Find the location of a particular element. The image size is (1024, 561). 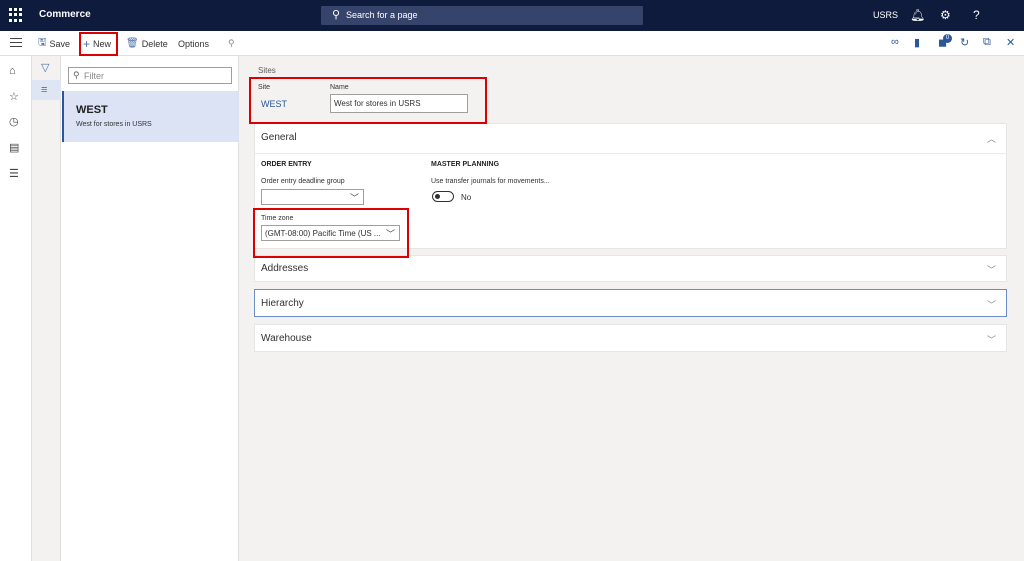

office-icon: ▮ is located at coordinates (917, 42).